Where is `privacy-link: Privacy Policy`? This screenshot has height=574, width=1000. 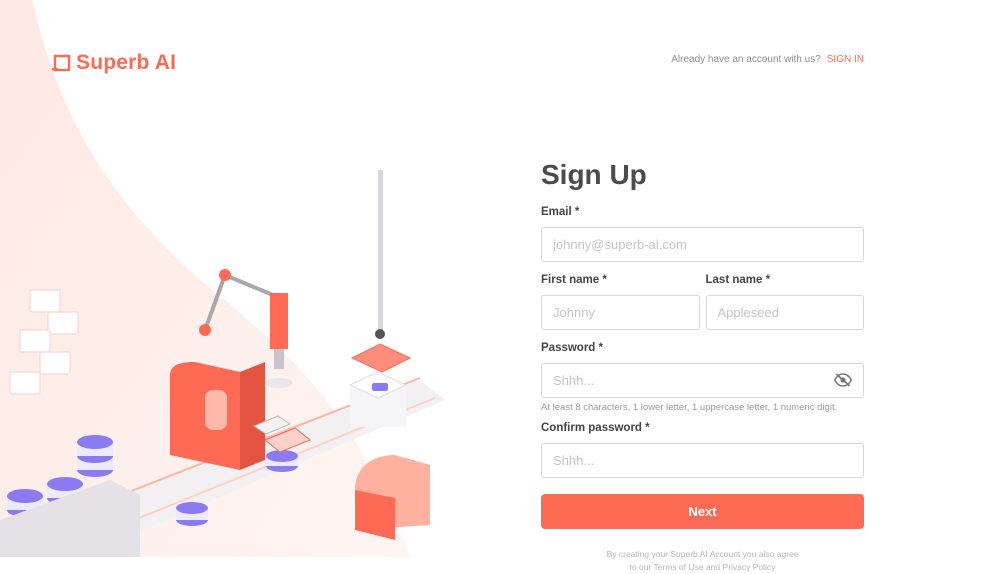 privacy-link: Privacy Policy is located at coordinates (749, 567).